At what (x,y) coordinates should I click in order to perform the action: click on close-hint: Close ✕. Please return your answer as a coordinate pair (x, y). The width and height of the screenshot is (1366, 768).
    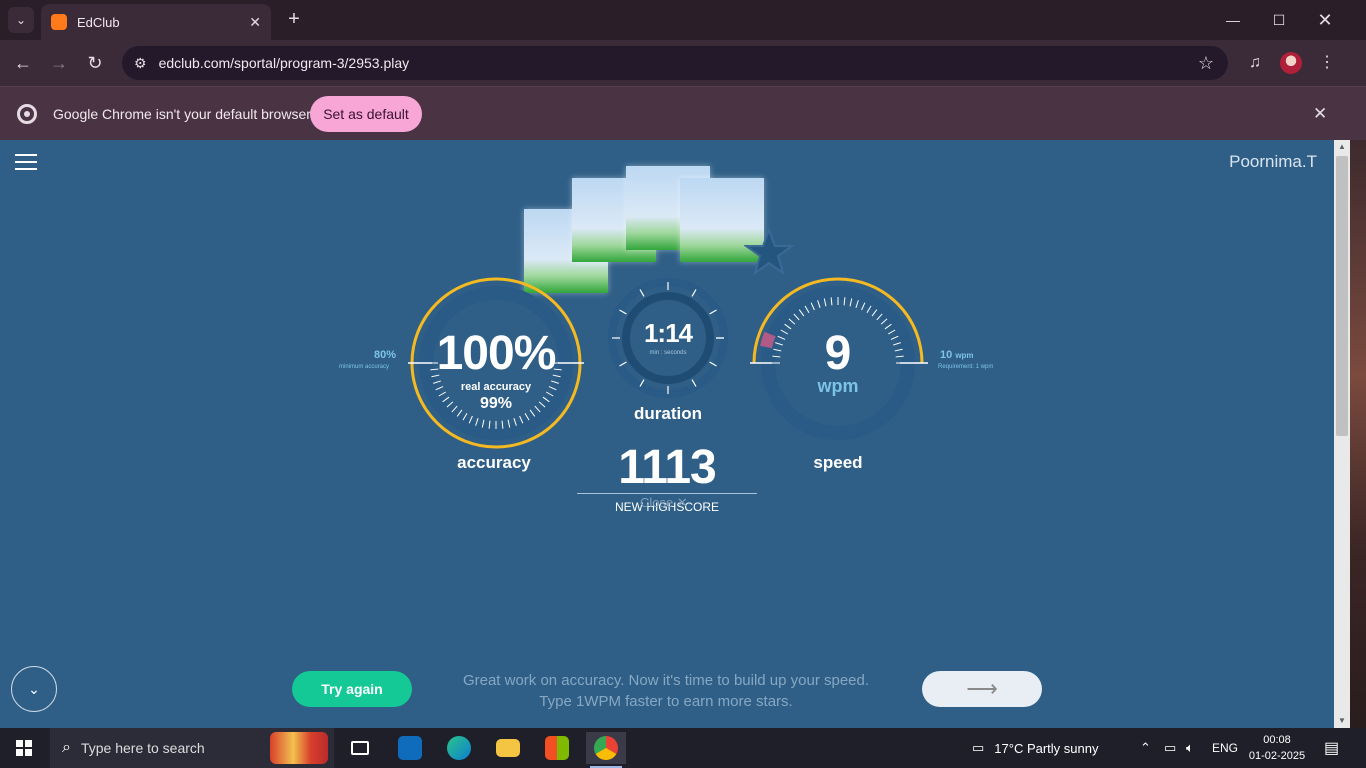
    Looking at the image, I should click on (664, 503).